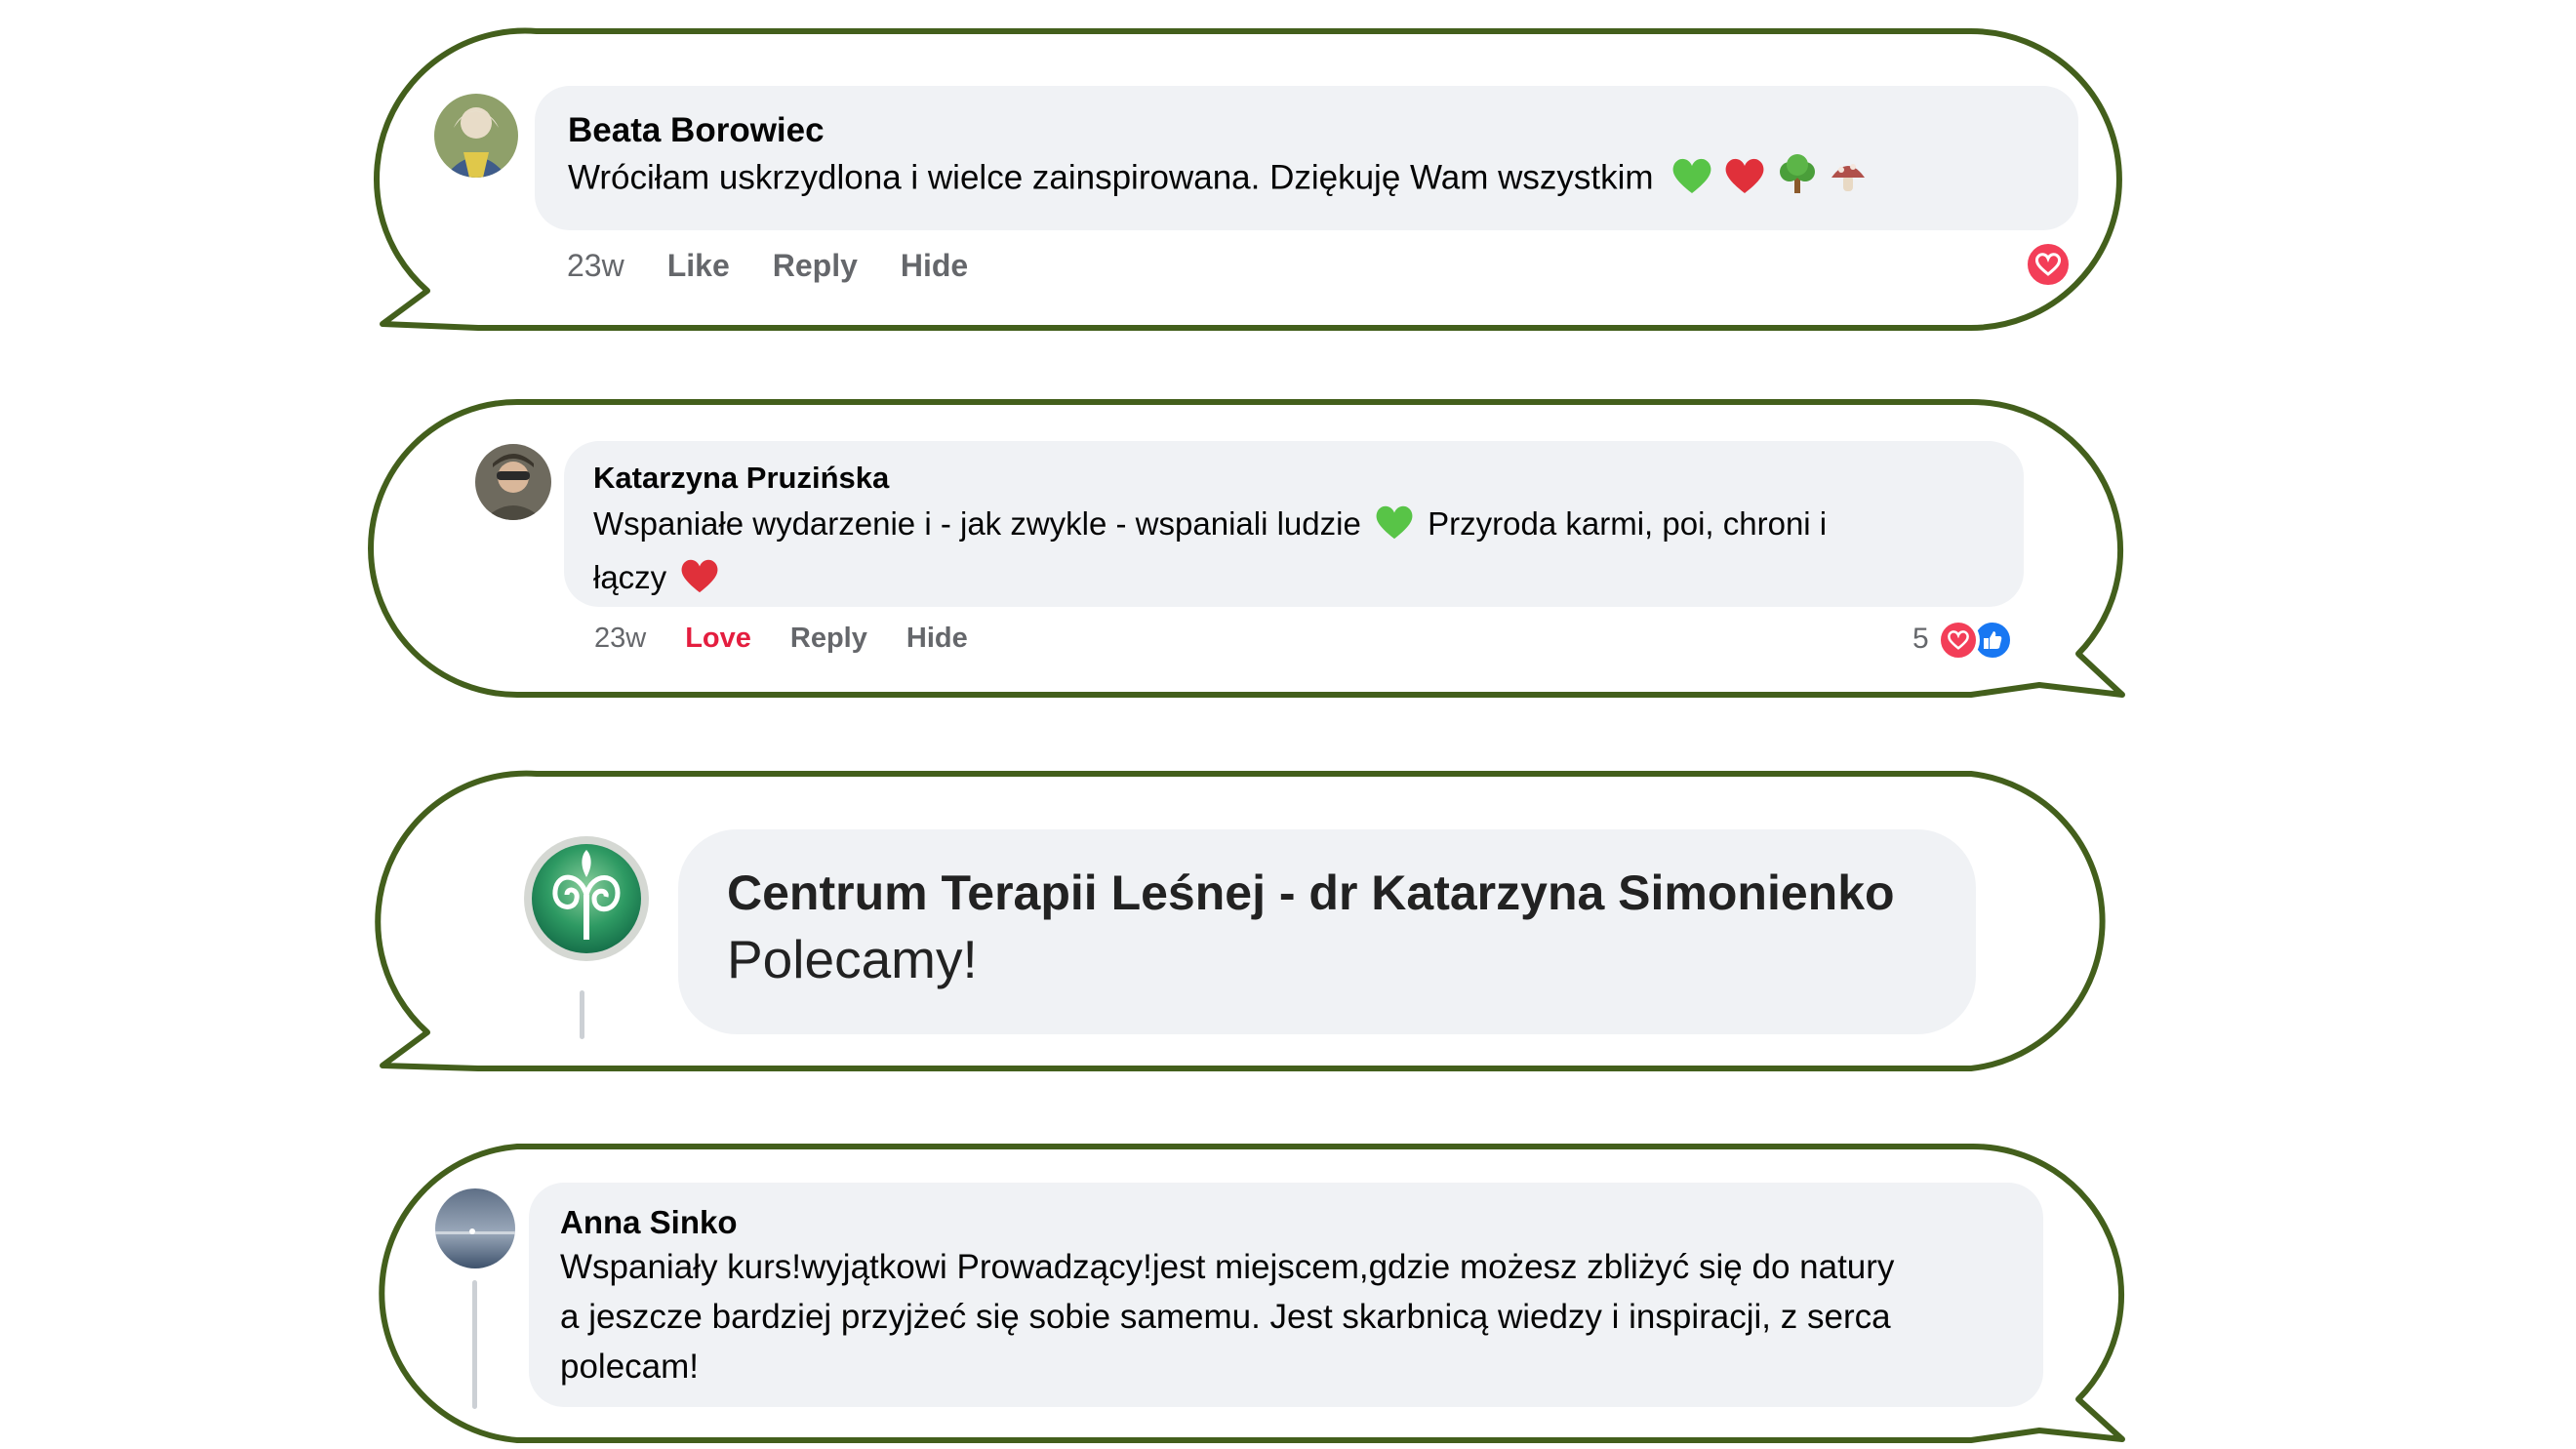  Describe the element at coordinates (1920, 639) in the screenshot. I see `reaction-count: 5` at that location.